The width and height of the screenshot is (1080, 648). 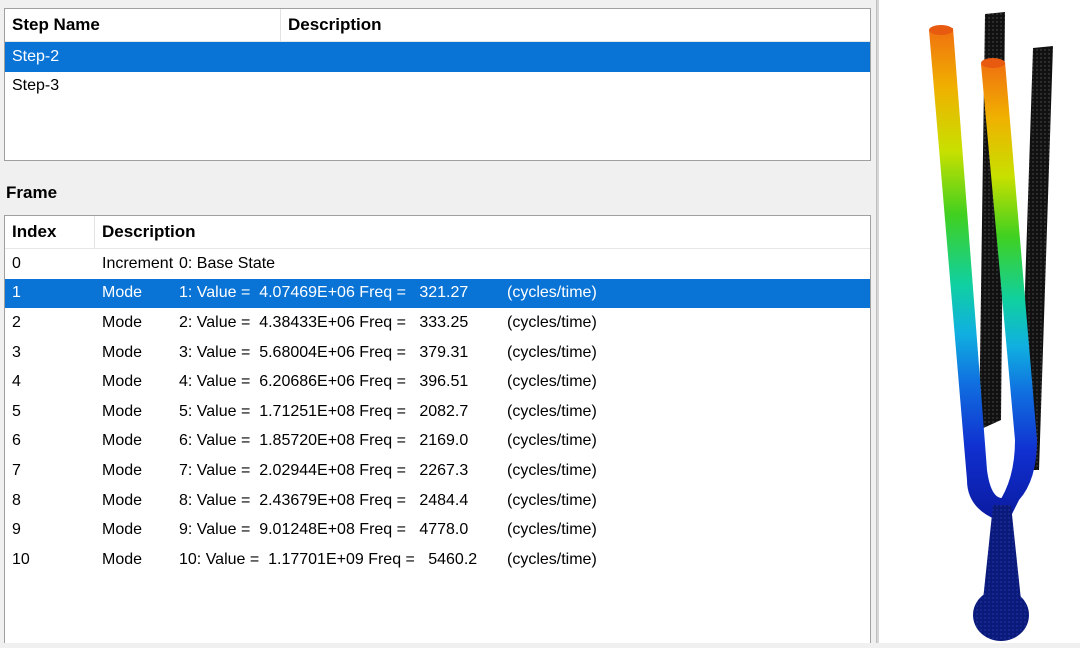 I want to click on step-rows: Step-2 Step-3, so click(x=437, y=71).